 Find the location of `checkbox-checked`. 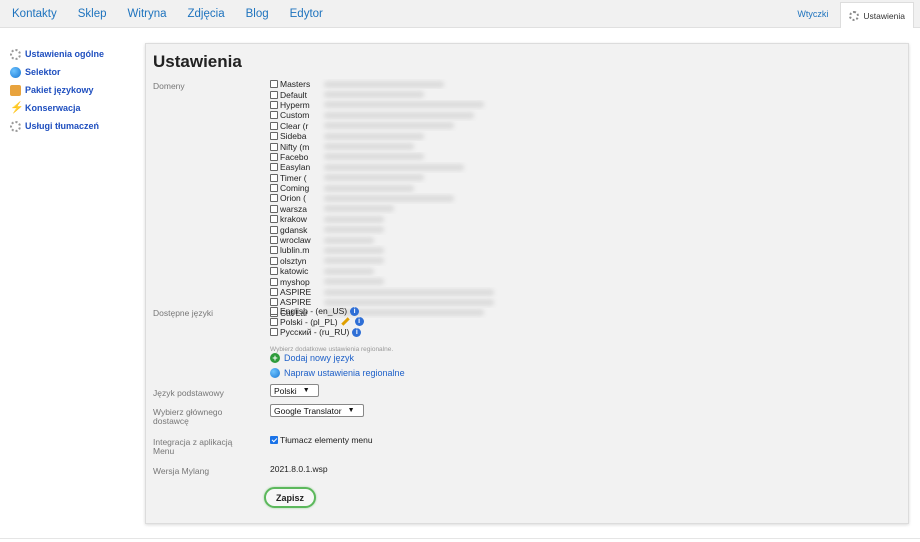

checkbox-checked is located at coordinates (274, 440).